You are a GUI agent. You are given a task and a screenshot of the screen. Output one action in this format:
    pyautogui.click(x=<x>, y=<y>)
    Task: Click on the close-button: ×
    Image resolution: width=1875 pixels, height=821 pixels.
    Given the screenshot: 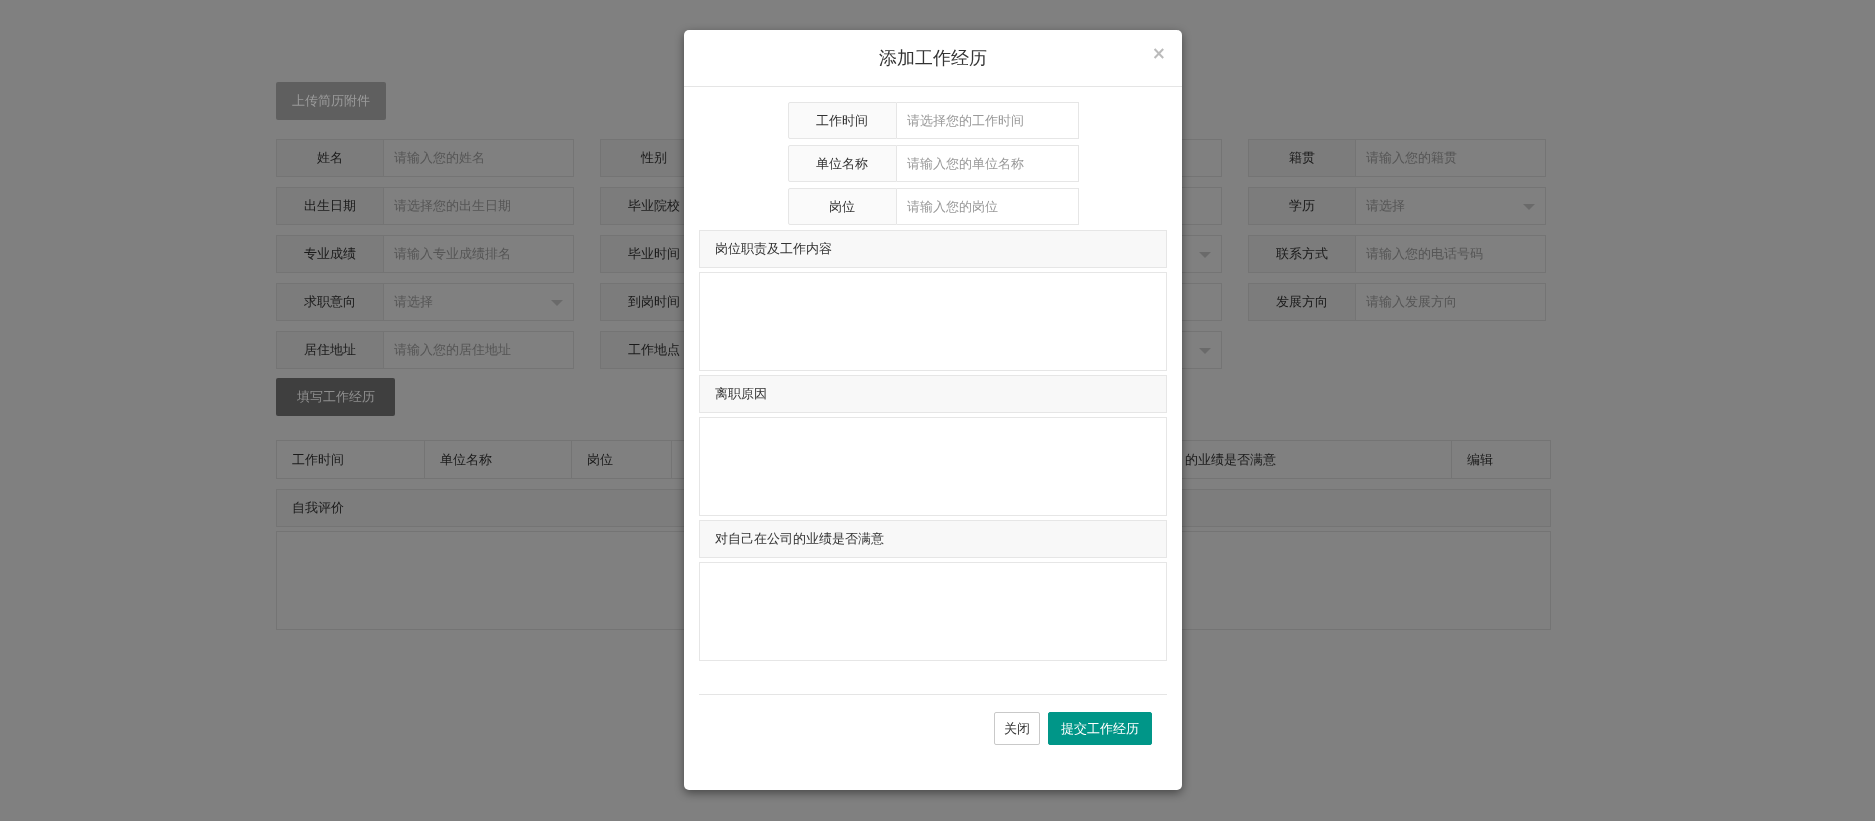 What is the action you would take?
    pyautogui.click(x=1158, y=53)
    